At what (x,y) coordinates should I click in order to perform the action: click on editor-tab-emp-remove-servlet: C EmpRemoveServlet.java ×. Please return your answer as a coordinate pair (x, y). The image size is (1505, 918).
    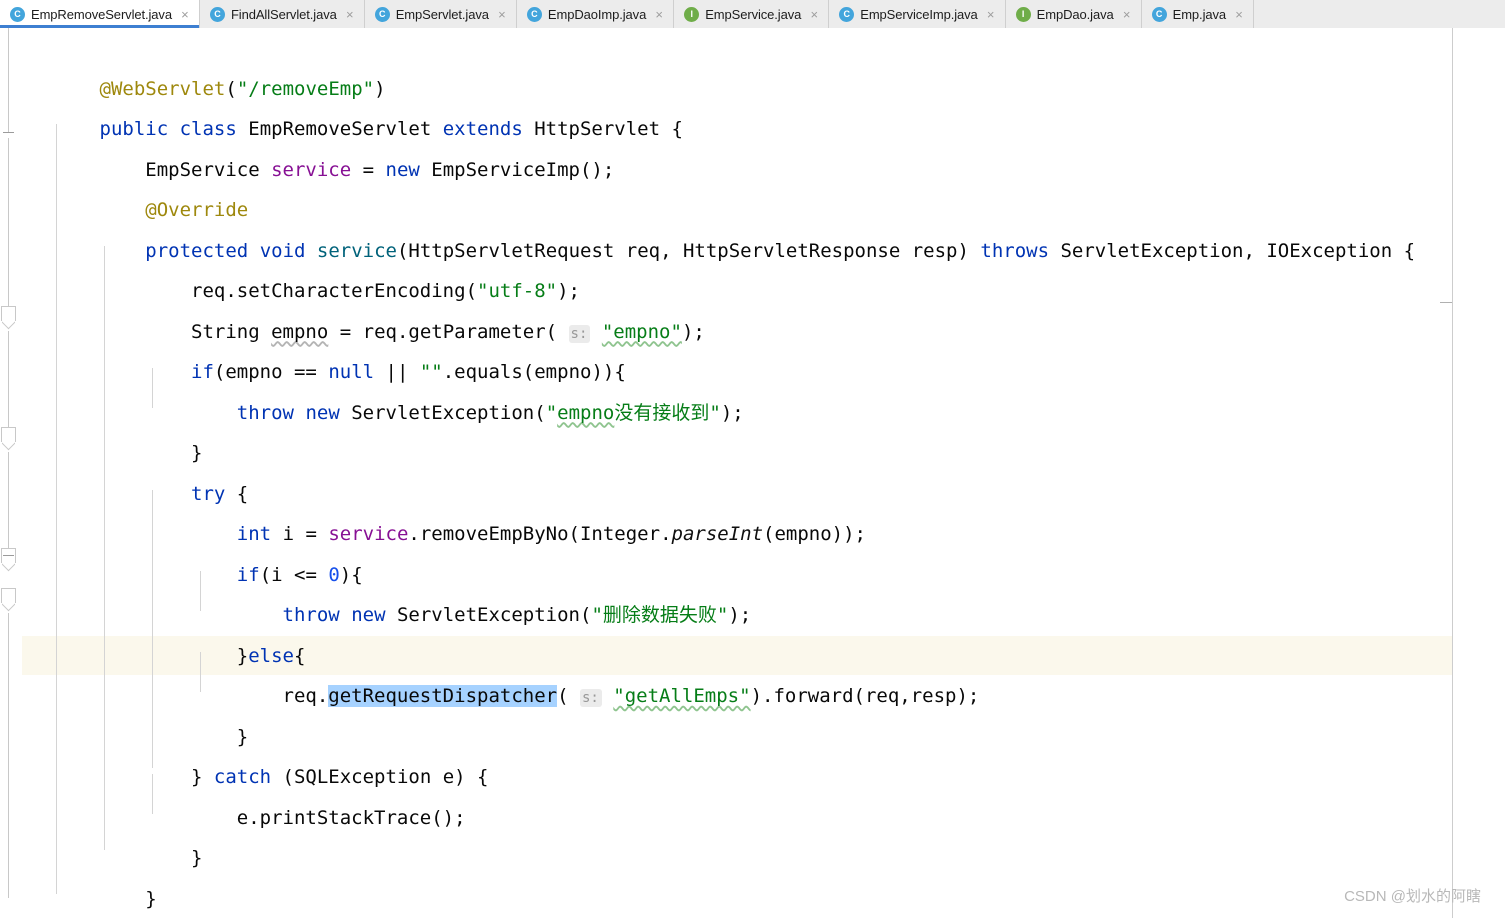
    Looking at the image, I should click on (100, 14).